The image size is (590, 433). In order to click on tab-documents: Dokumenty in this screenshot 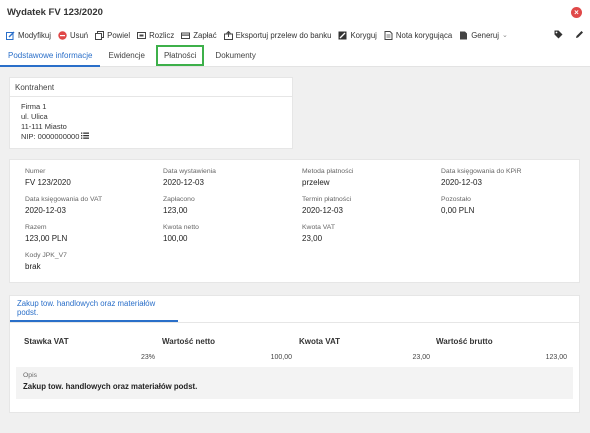, I will do `click(235, 55)`.